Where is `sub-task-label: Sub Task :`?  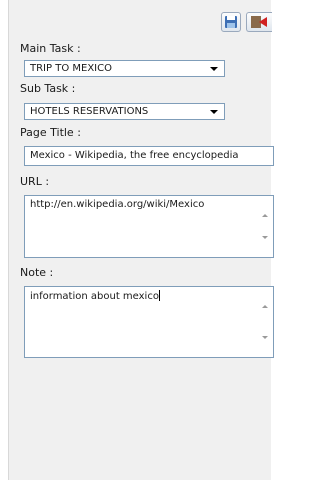
sub-task-label: Sub Task : is located at coordinates (48, 88).